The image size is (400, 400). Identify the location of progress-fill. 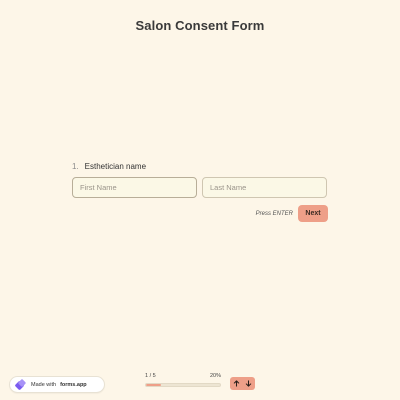
(153, 385).